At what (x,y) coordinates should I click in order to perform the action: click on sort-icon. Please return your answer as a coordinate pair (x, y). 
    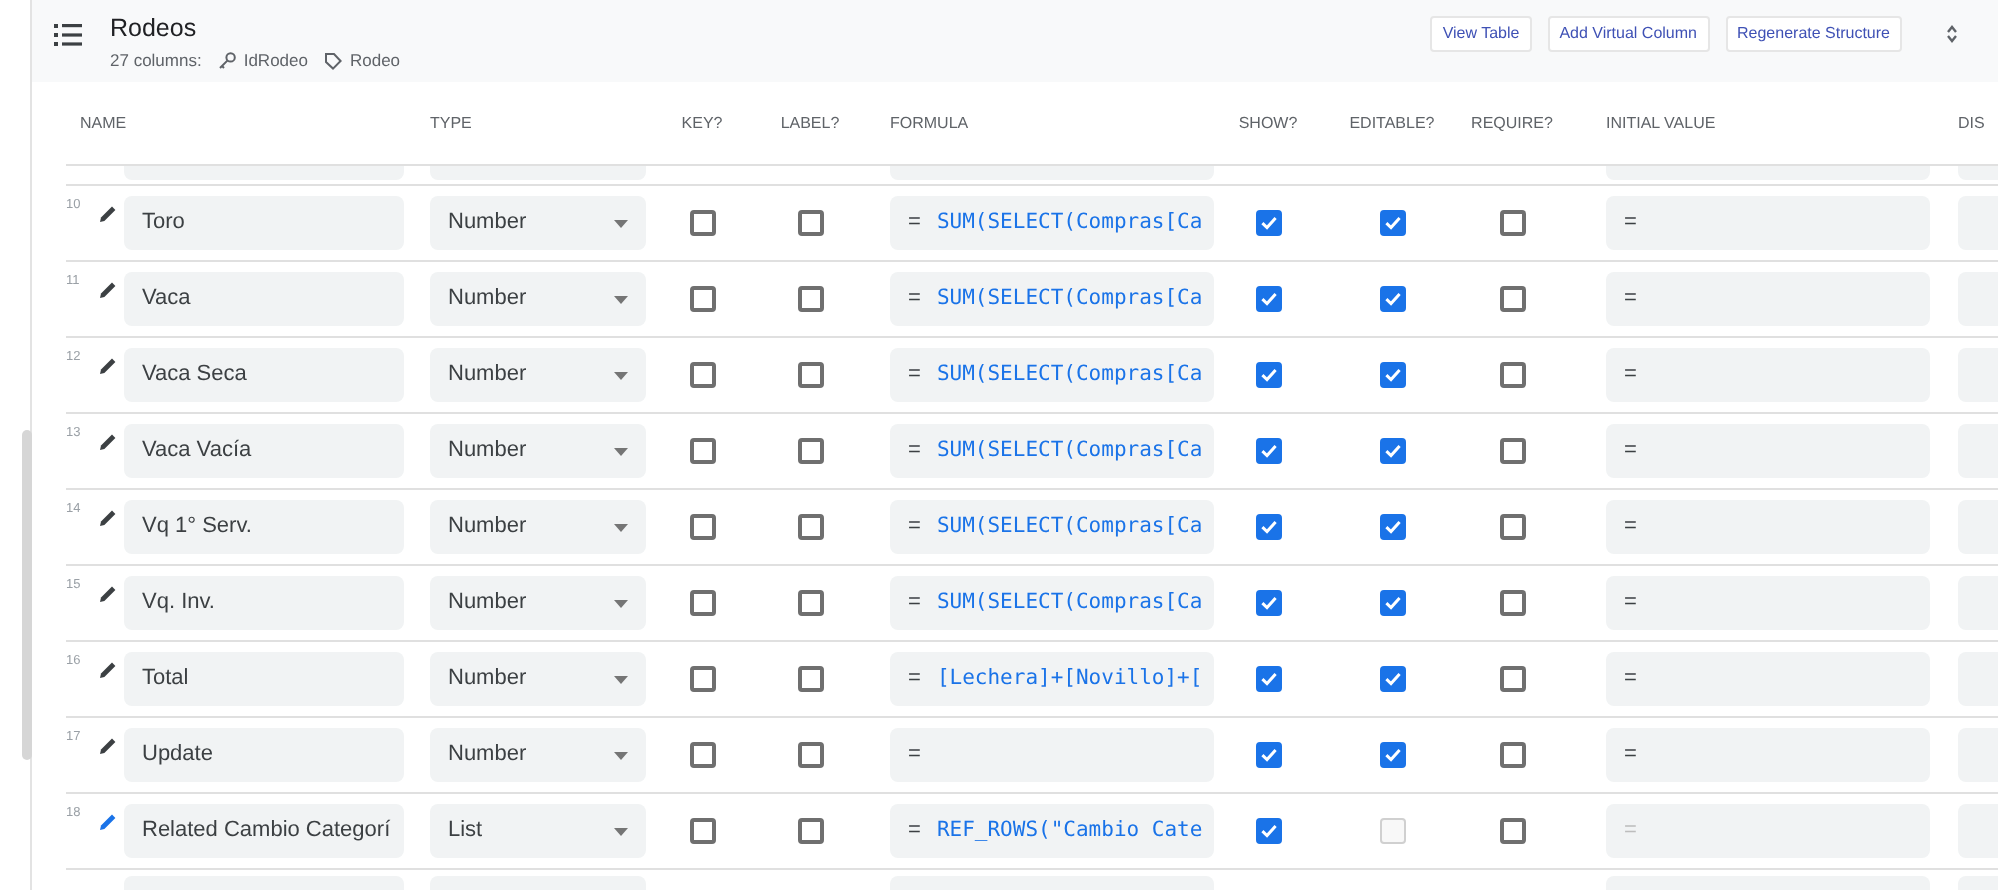
    Looking at the image, I should click on (1952, 34).